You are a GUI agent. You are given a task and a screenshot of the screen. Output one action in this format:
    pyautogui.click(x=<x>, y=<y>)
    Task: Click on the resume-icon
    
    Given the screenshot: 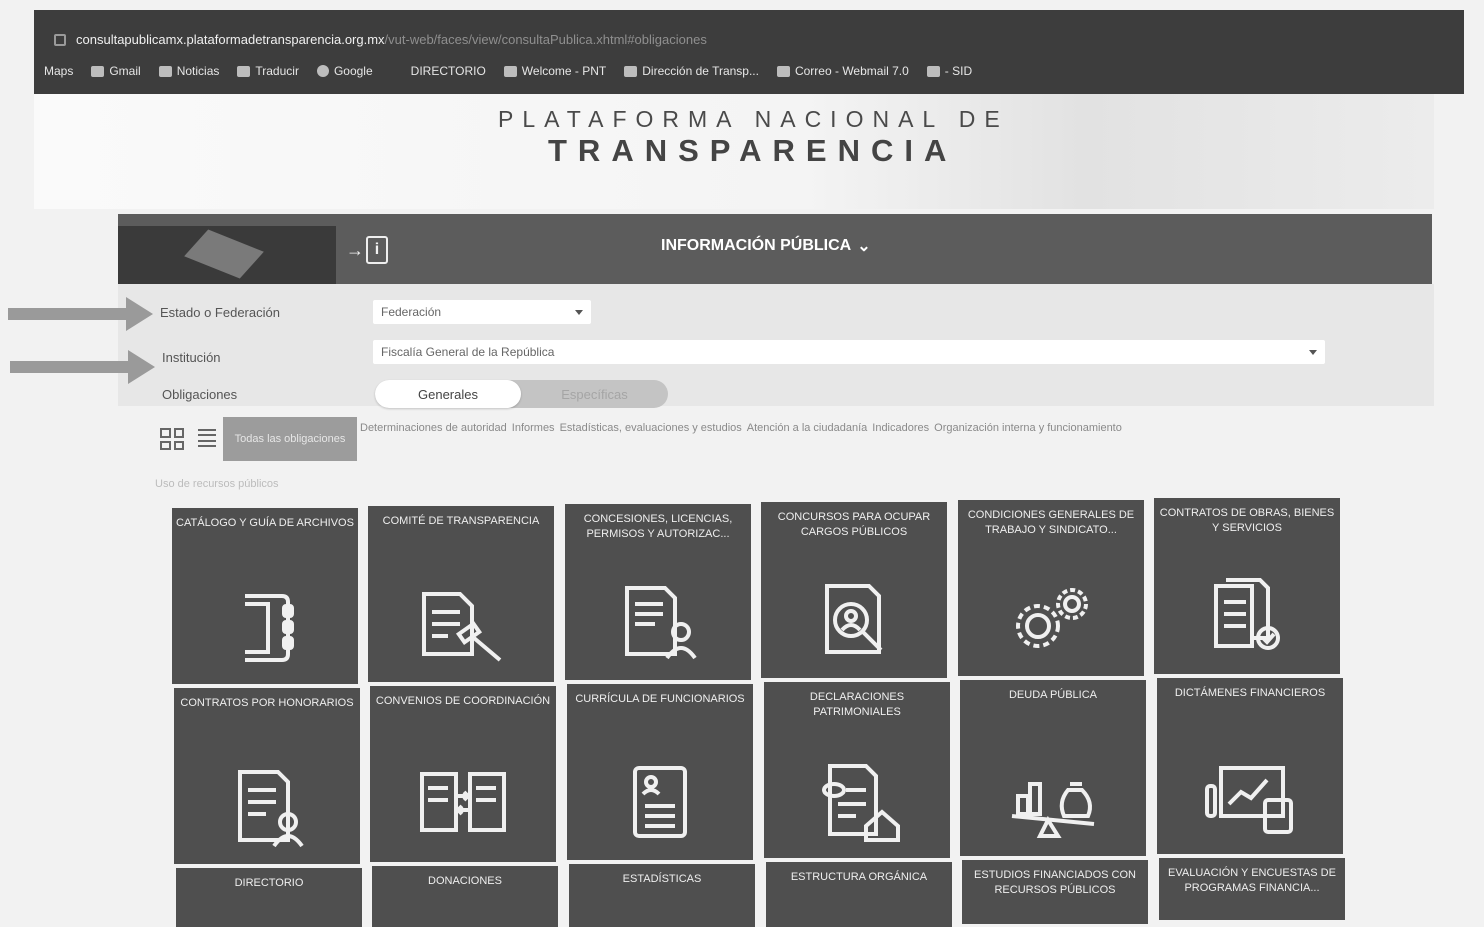 What is the action you would take?
    pyautogui.click(x=660, y=803)
    